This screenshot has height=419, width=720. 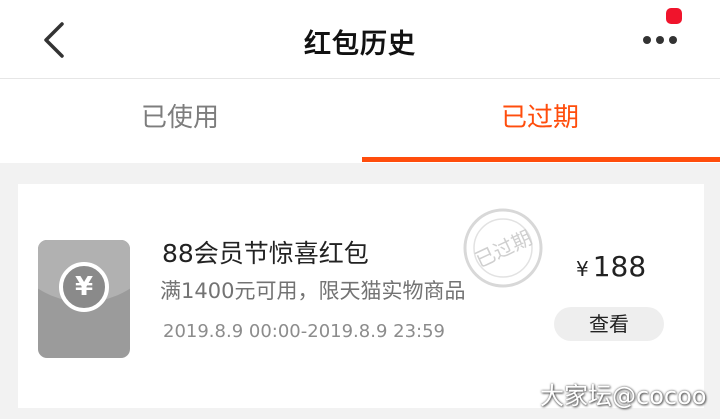 What do you see at coordinates (609, 324) in the screenshot?
I see `view-button: 查看` at bounding box center [609, 324].